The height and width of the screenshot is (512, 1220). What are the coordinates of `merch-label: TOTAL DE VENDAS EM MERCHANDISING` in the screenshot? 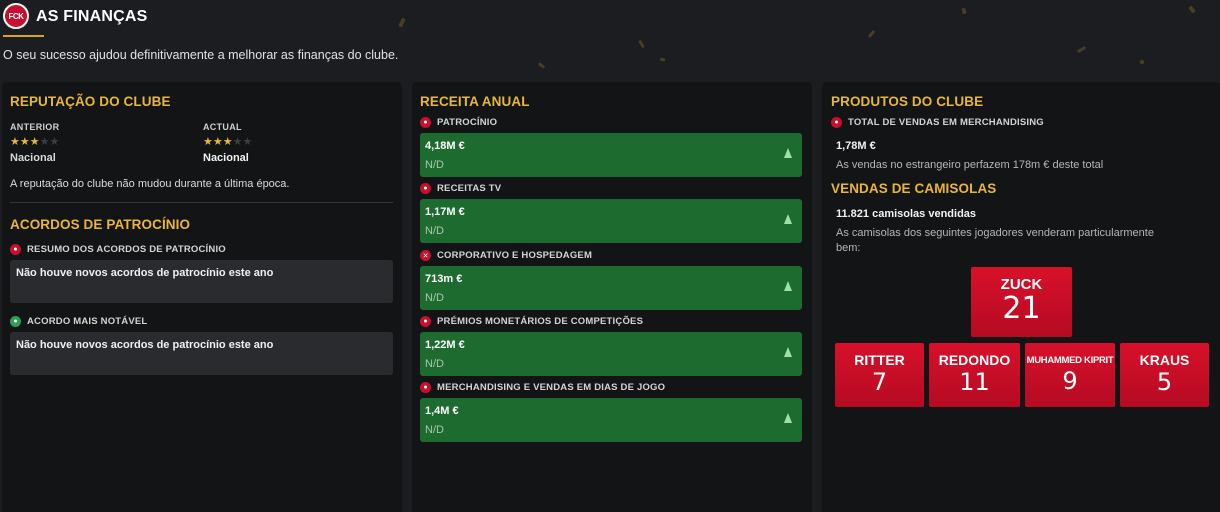 It's located at (946, 122).